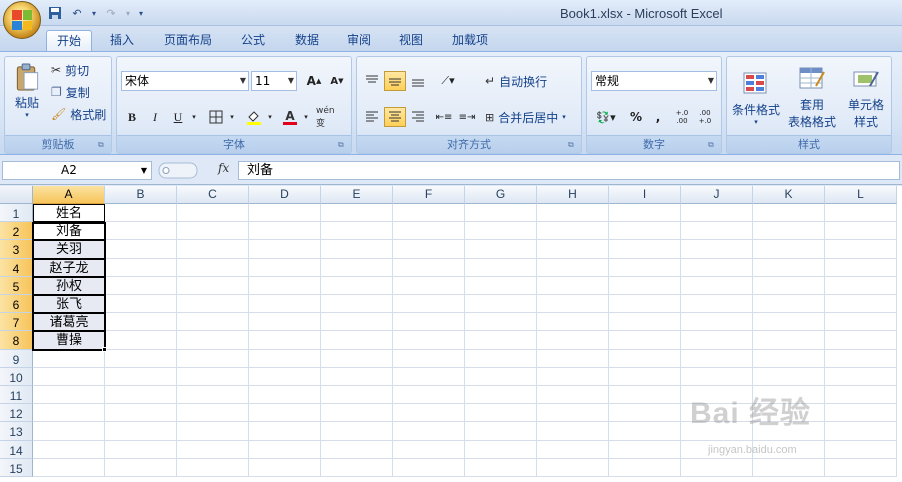 The height and width of the screenshot is (482, 902). What do you see at coordinates (69, 304) in the screenshot?
I see `cell-a6: 张飞` at bounding box center [69, 304].